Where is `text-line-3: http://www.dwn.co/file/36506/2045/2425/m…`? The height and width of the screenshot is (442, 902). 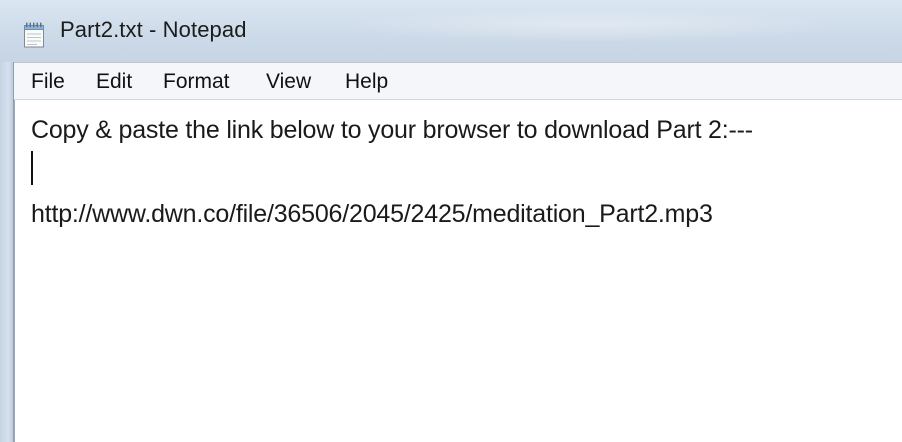
text-line-3: http://www.dwn.co/file/36506/2045/2425/m… is located at coordinates (372, 214).